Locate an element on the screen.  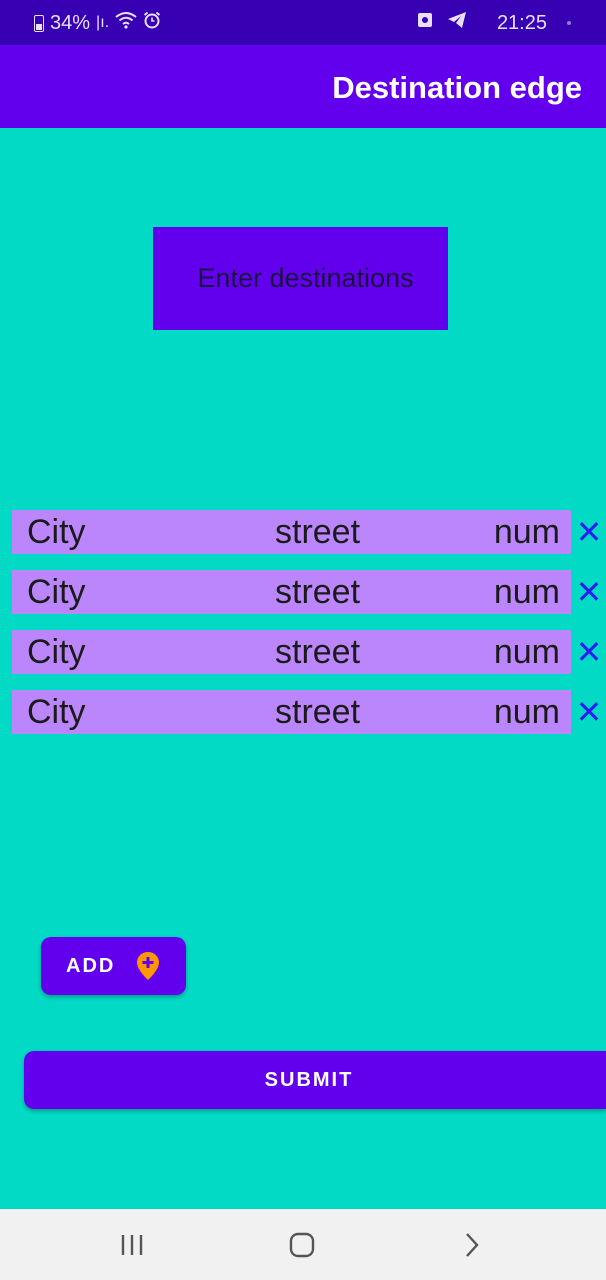
recent-apps-icon is located at coordinates (132, 1245).